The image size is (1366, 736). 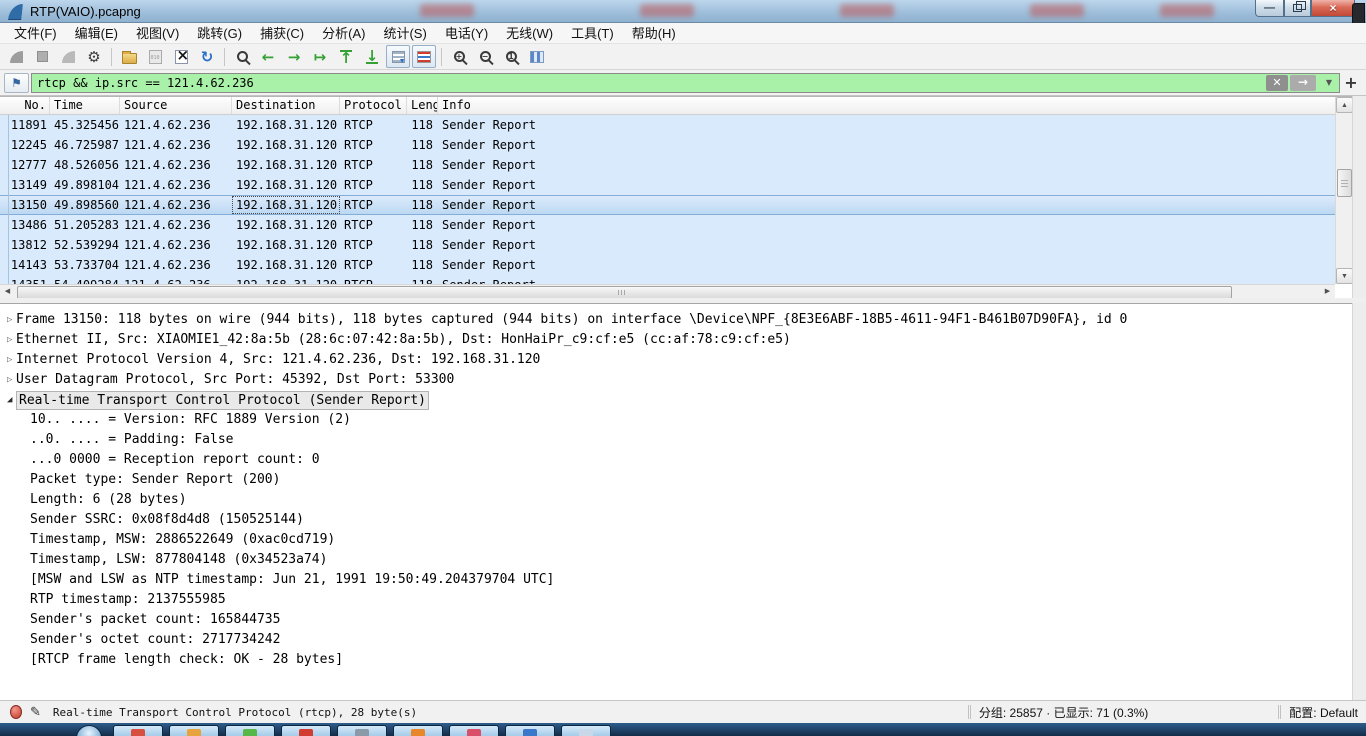 I want to click on detail-line: ...0 0000 = Reception report count: 0, so click(x=676, y=460).